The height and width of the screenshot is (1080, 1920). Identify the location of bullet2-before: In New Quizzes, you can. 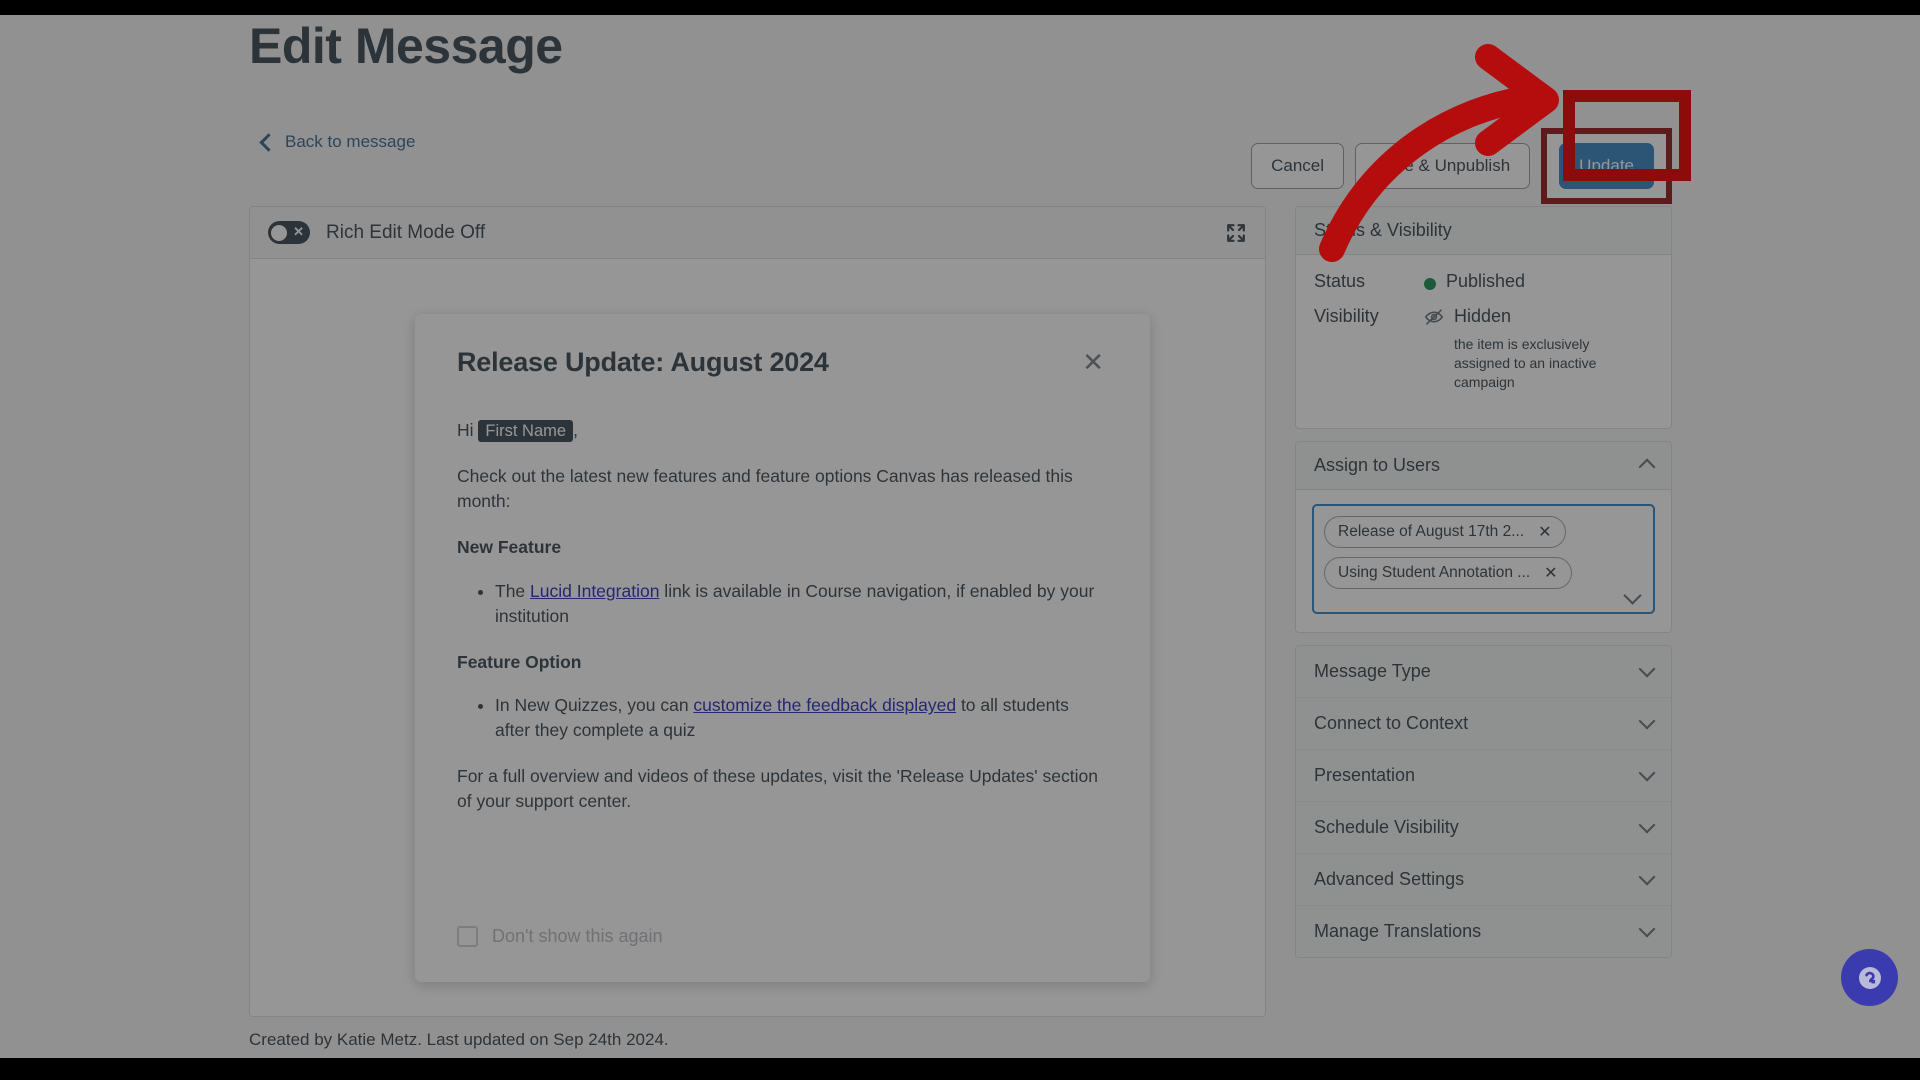
(594, 705).